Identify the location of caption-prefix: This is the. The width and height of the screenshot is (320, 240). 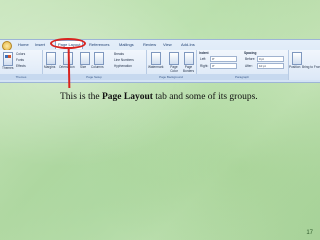
(81, 97).